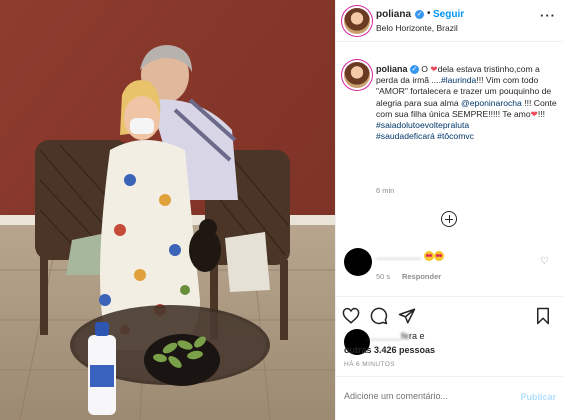 The width and height of the screenshot is (563, 420). Describe the element at coordinates (383, 276) in the screenshot. I see `comment-timestamp: 50 s` at that location.